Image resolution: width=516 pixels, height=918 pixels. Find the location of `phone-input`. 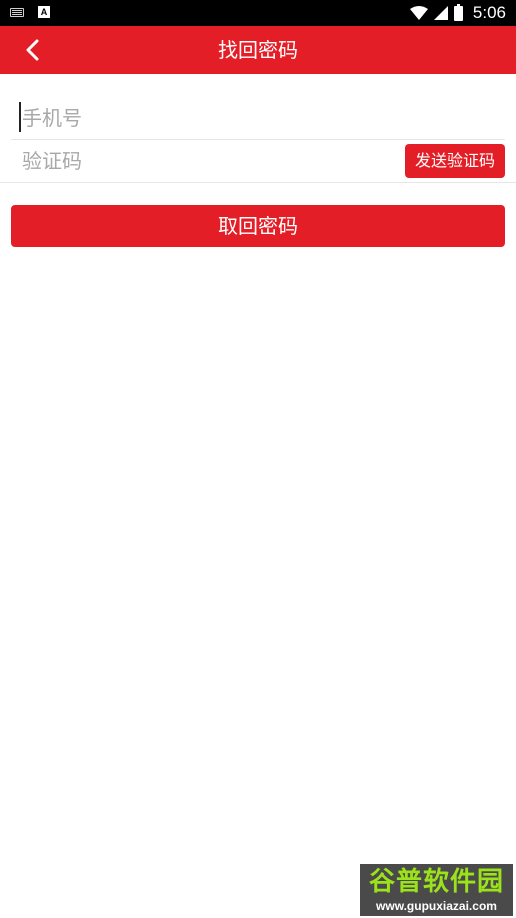

phone-input is located at coordinates (257, 118).